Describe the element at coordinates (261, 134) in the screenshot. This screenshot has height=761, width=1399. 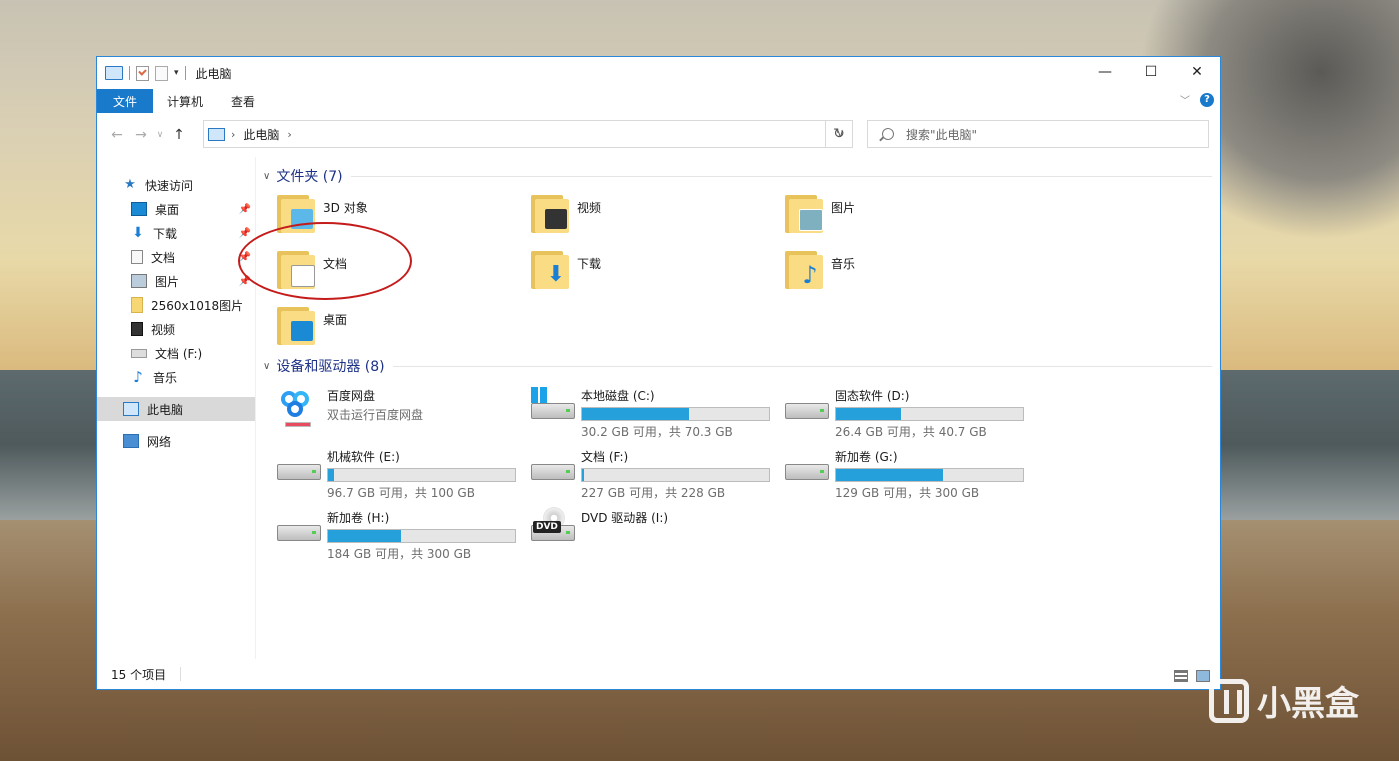
I see `breadcrumb-this-pc: 此电脑` at that location.